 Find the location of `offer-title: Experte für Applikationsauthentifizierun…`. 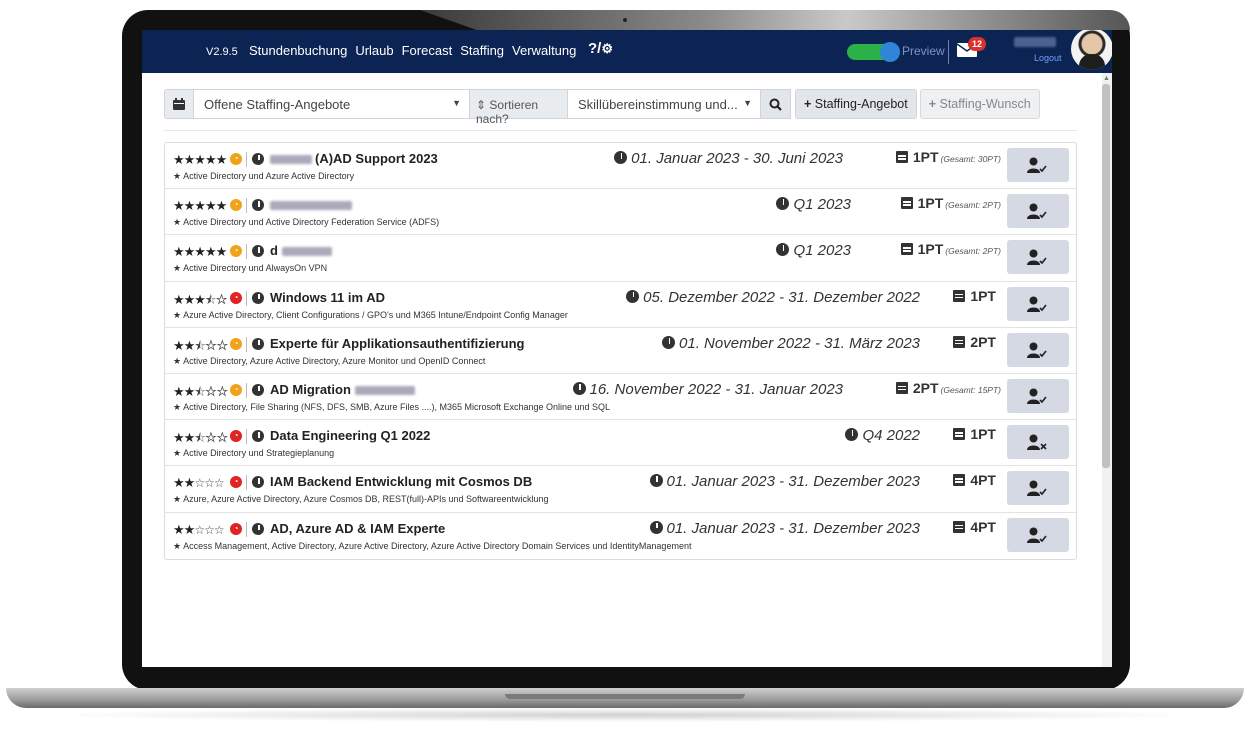

offer-title: Experte für Applikationsauthentifizierun… is located at coordinates (397, 343).